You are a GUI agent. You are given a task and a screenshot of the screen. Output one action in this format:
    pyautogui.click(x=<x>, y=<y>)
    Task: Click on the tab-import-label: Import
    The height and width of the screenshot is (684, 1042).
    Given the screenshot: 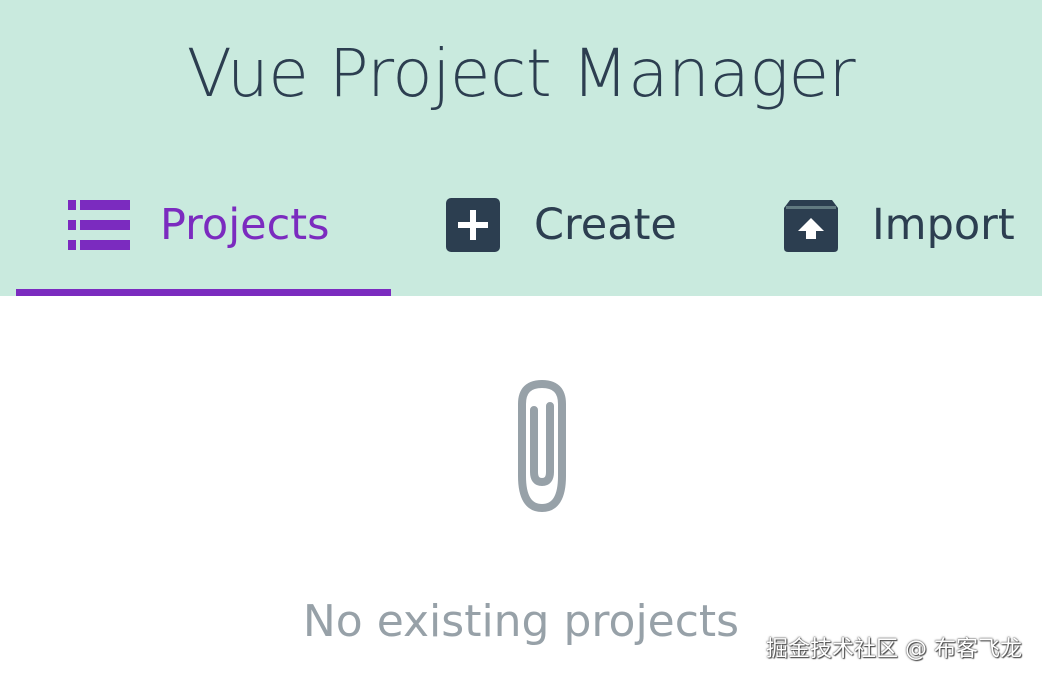 What is the action you would take?
    pyautogui.click(x=943, y=225)
    